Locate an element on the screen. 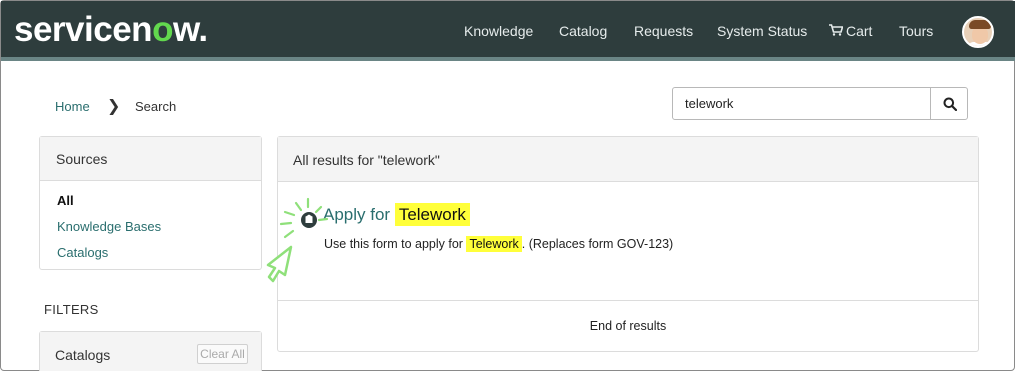 The image size is (1015, 371). cart-icon is located at coordinates (836, 30).